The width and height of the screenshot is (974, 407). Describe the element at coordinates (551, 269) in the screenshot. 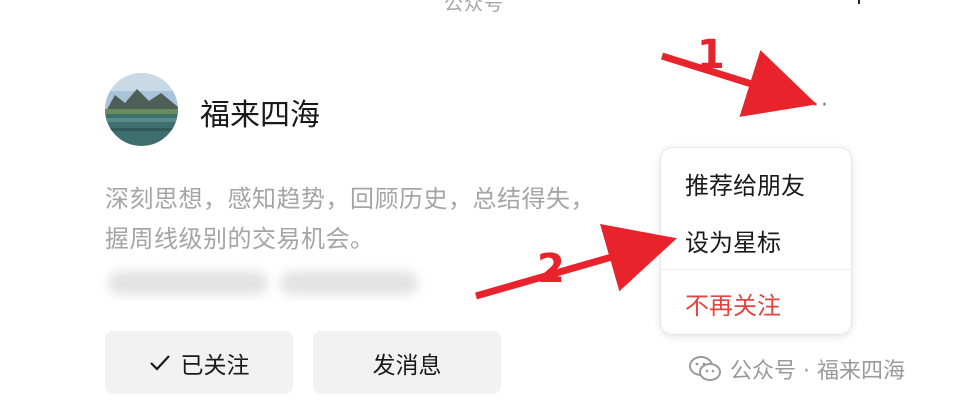

I see `annotation-number-2: 2` at that location.